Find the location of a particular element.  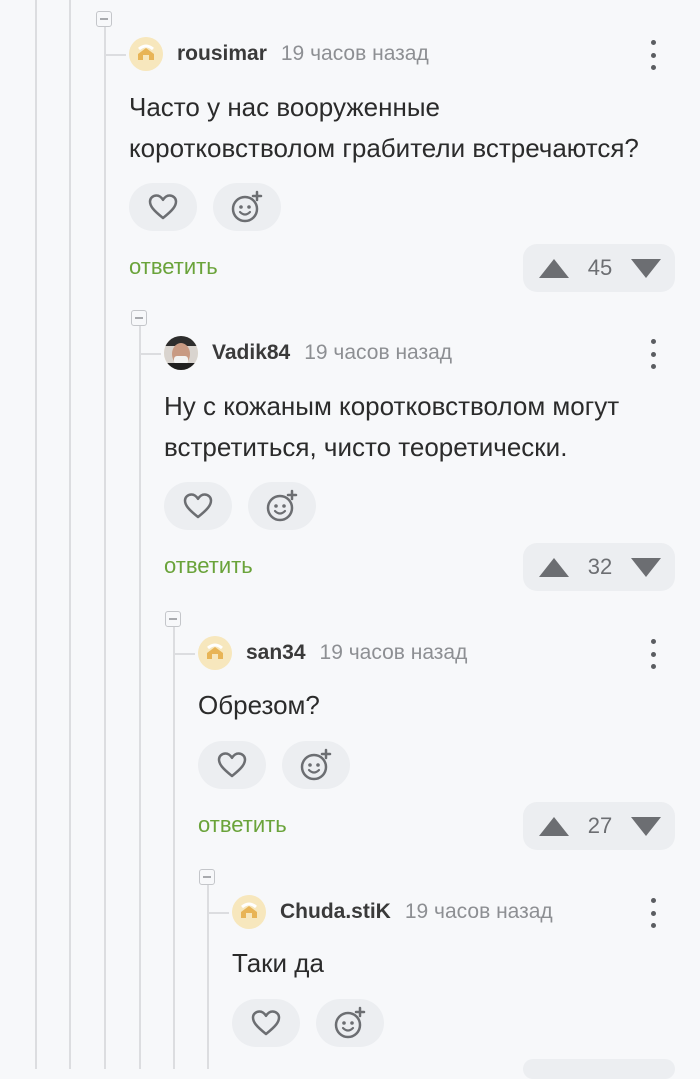

comment-text: Обрезом? is located at coordinates (259, 705).